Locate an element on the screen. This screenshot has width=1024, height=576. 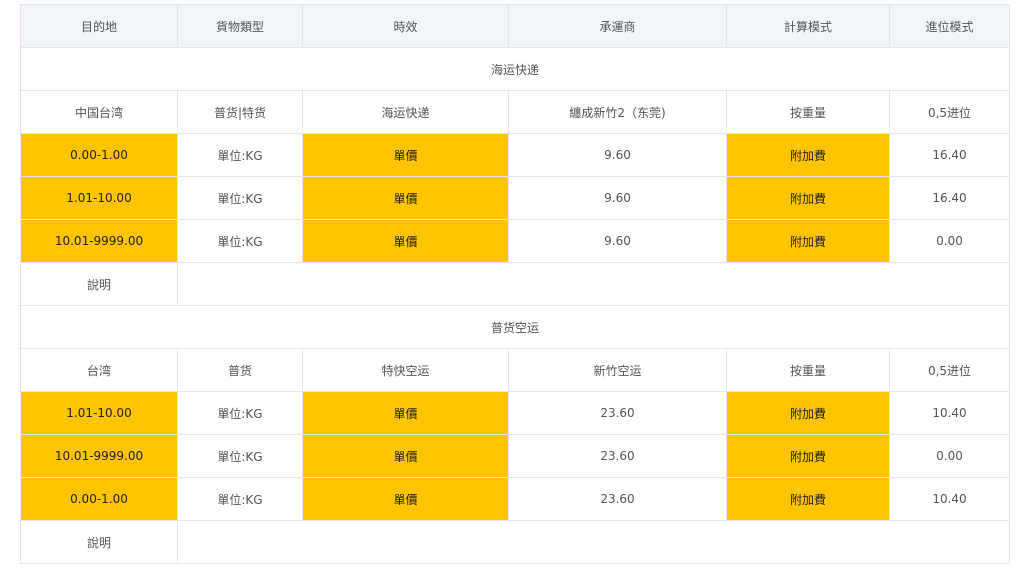
table-row: 10.01-9999.00 單位:KG 單價 9.60 附加費 0.00 is located at coordinates (515, 241).